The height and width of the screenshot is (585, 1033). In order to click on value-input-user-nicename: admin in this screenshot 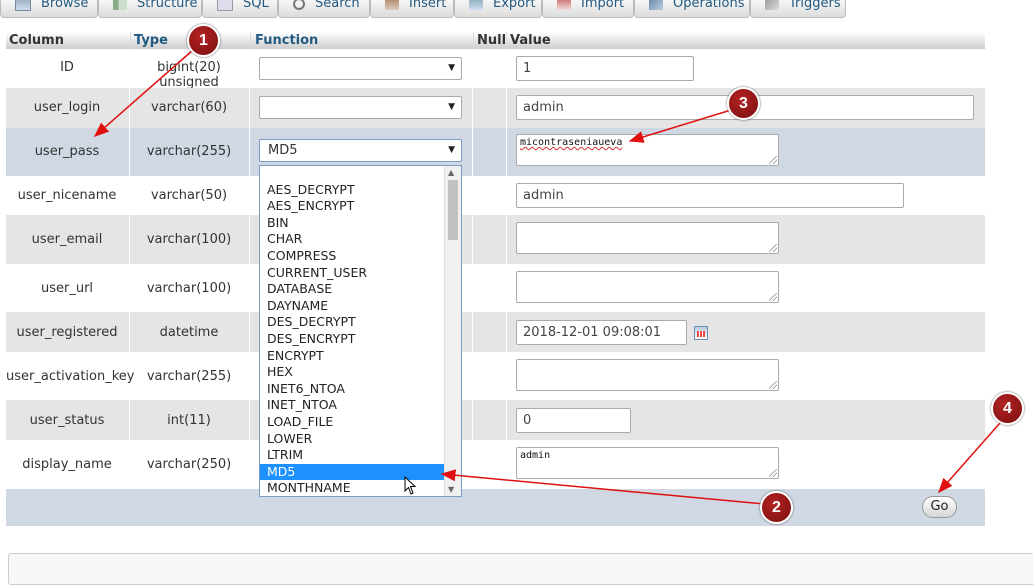, I will do `click(710, 195)`.